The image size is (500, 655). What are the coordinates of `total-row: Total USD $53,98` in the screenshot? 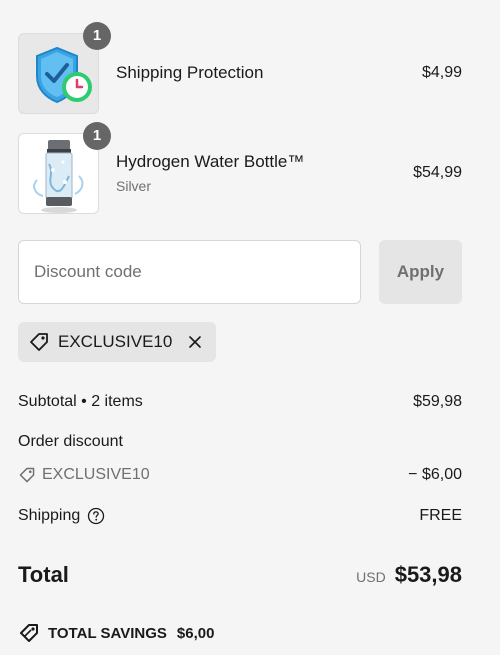 It's located at (240, 575).